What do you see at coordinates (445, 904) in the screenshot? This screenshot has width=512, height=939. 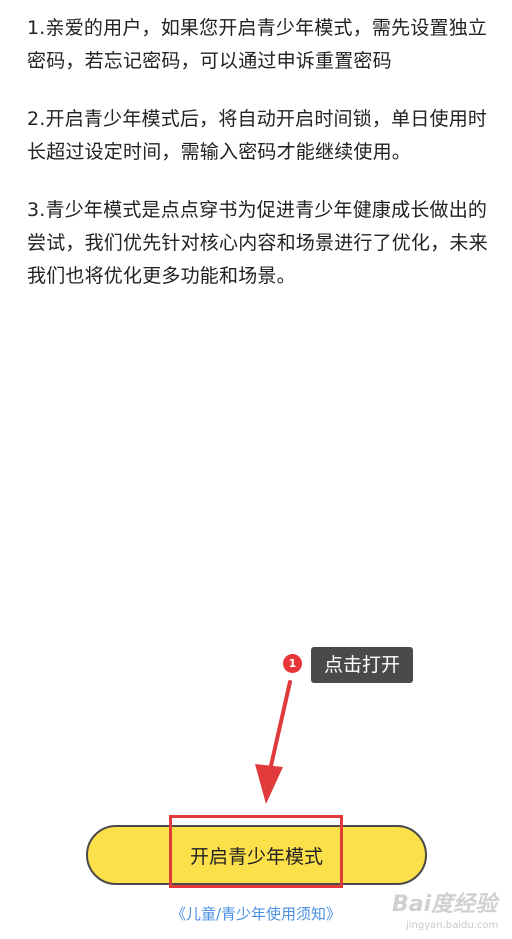 I see `watermark-logo: Bai度经验` at bounding box center [445, 904].